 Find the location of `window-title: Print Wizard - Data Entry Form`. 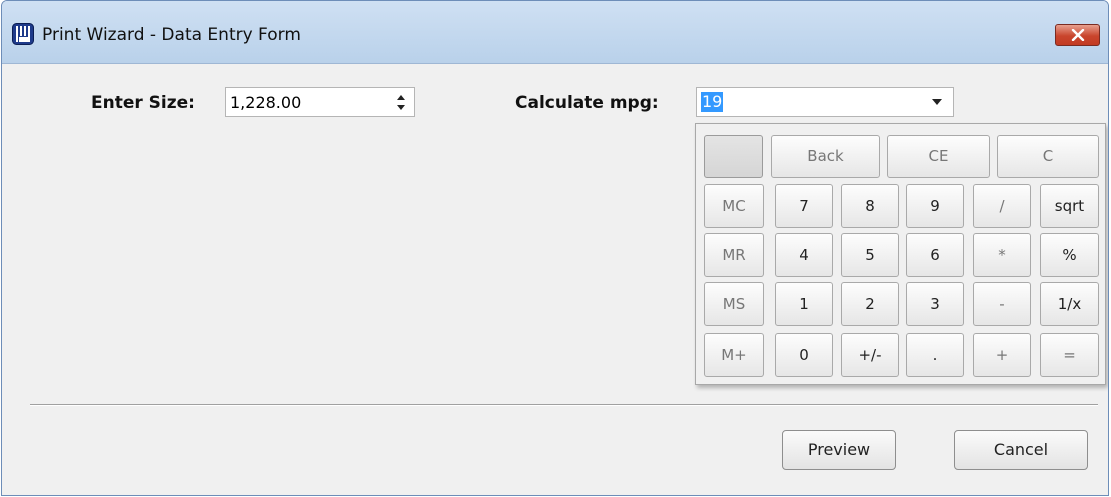

window-title: Print Wizard - Data Entry Form is located at coordinates (171, 35).